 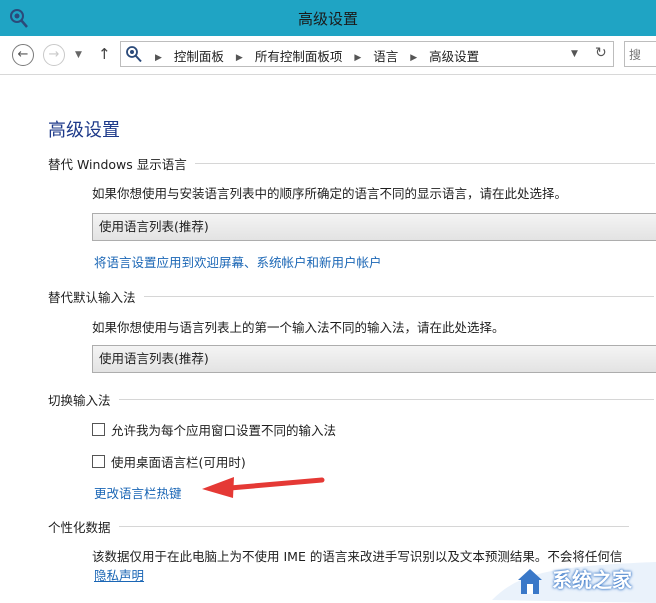 I want to click on control-panel-icon, so click(x=134, y=54).